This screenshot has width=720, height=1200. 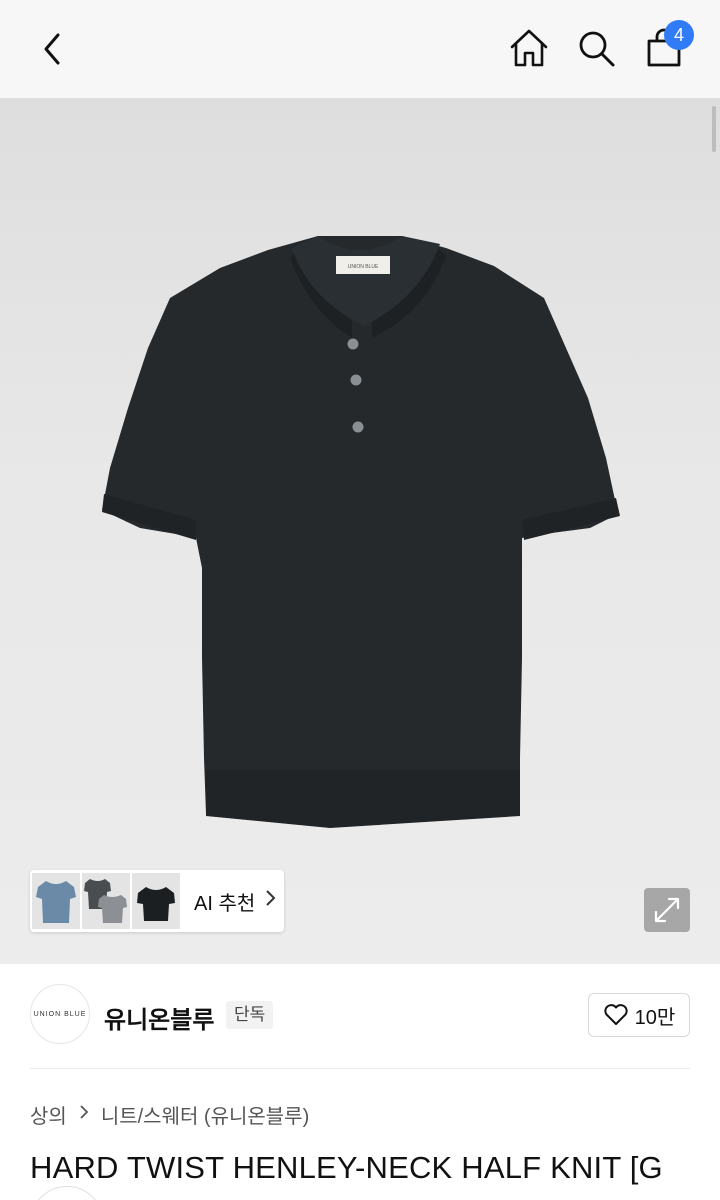 What do you see at coordinates (679, 35) in the screenshot?
I see `cart-count-badge: 4` at bounding box center [679, 35].